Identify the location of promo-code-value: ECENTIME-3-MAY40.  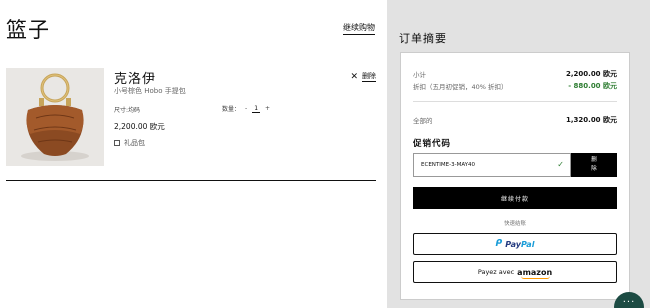
(448, 165).